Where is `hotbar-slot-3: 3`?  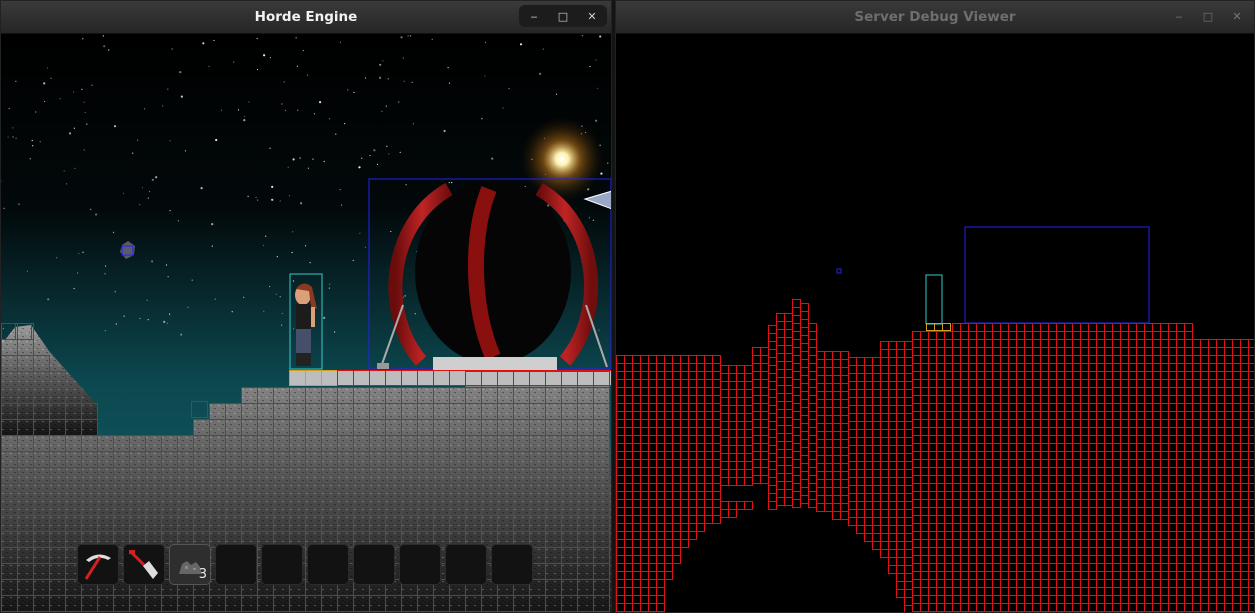
hotbar-slot-3: 3 is located at coordinates (190, 564).